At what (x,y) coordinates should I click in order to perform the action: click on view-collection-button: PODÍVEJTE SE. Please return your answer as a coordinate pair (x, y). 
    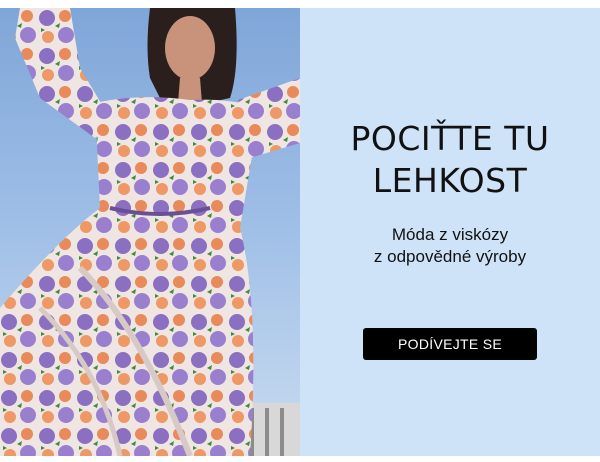
    Looking at the image, I should click on (450, 344).